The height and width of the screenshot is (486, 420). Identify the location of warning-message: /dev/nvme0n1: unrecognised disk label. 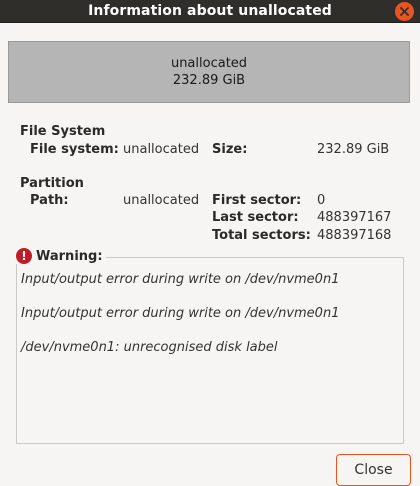
(149, 347).